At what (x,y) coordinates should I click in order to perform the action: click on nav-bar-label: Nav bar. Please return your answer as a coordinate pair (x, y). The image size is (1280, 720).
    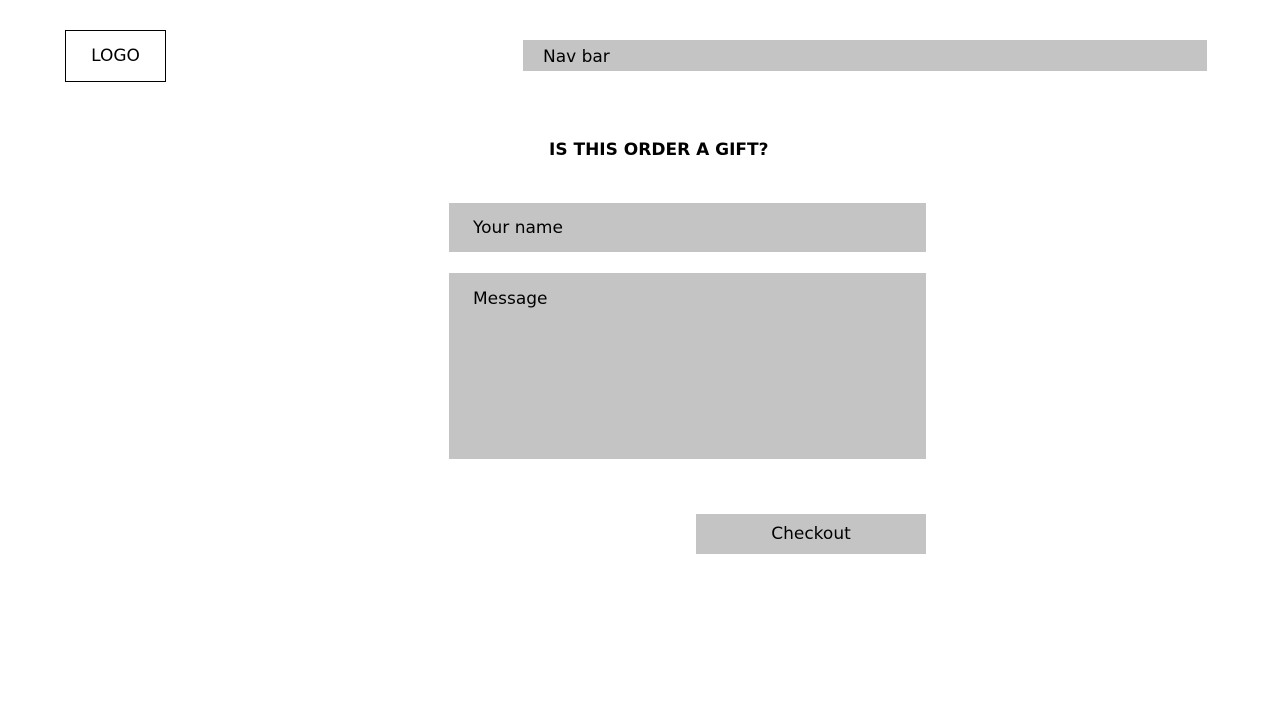
    Looking at the image, I should click on (576, 57).